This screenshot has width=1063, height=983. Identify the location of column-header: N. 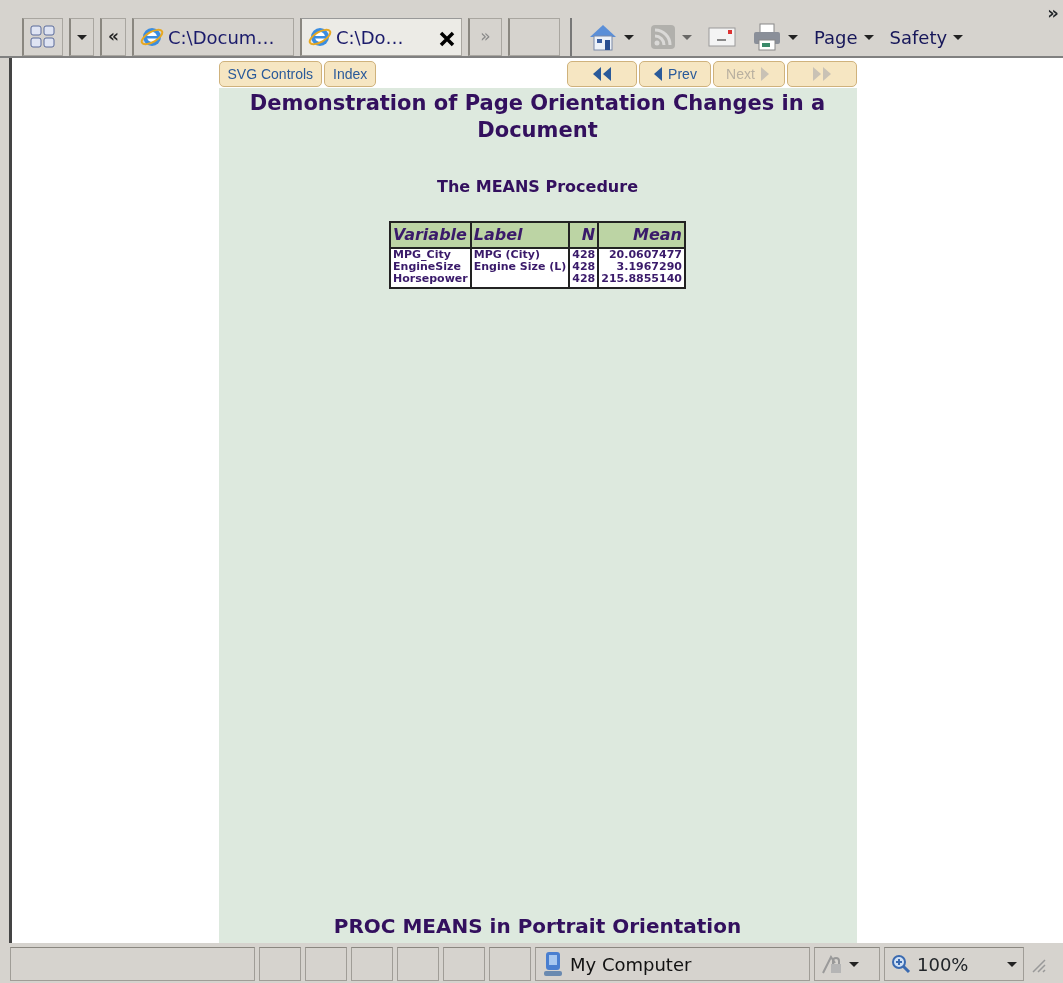
(584, 234).